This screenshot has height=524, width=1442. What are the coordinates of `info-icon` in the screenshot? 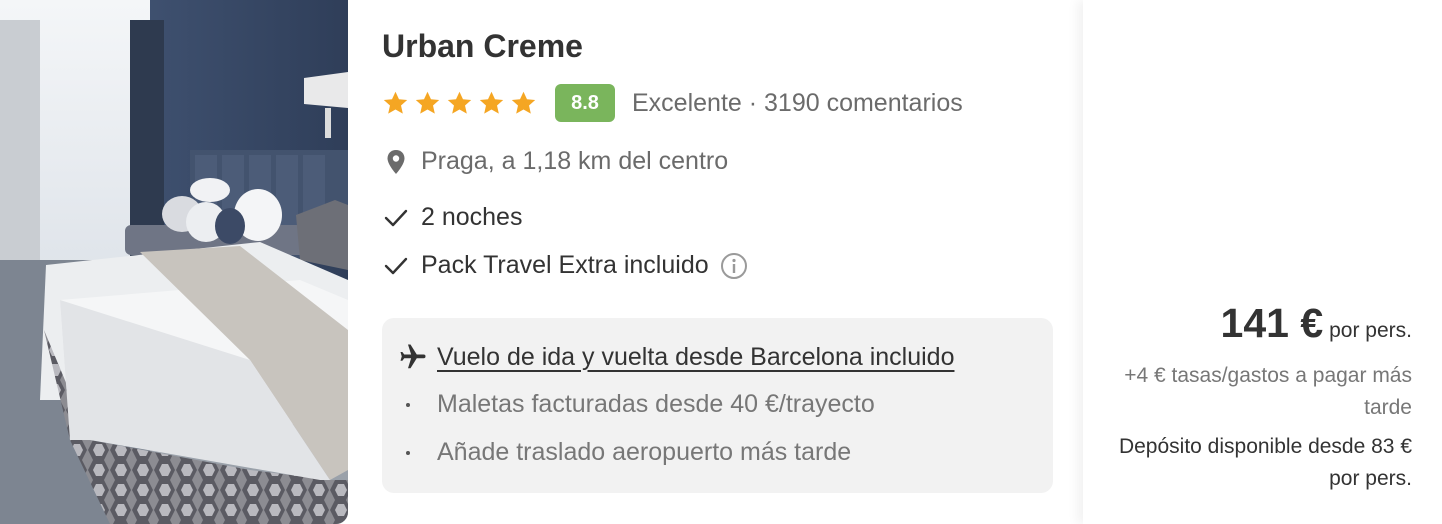 It's located at (734, 266).